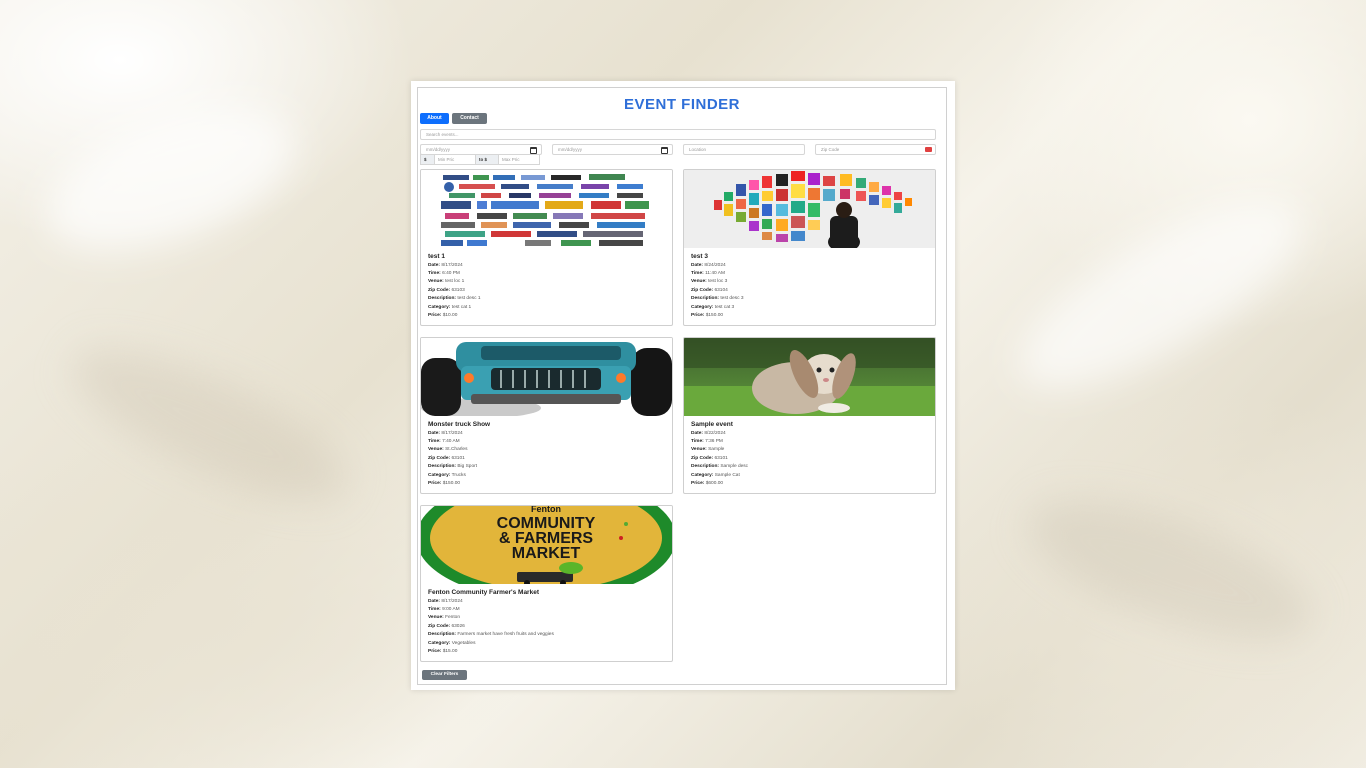  I want to click on end-date-placeholder: mm/dd/yyyy, so click(570, 149).